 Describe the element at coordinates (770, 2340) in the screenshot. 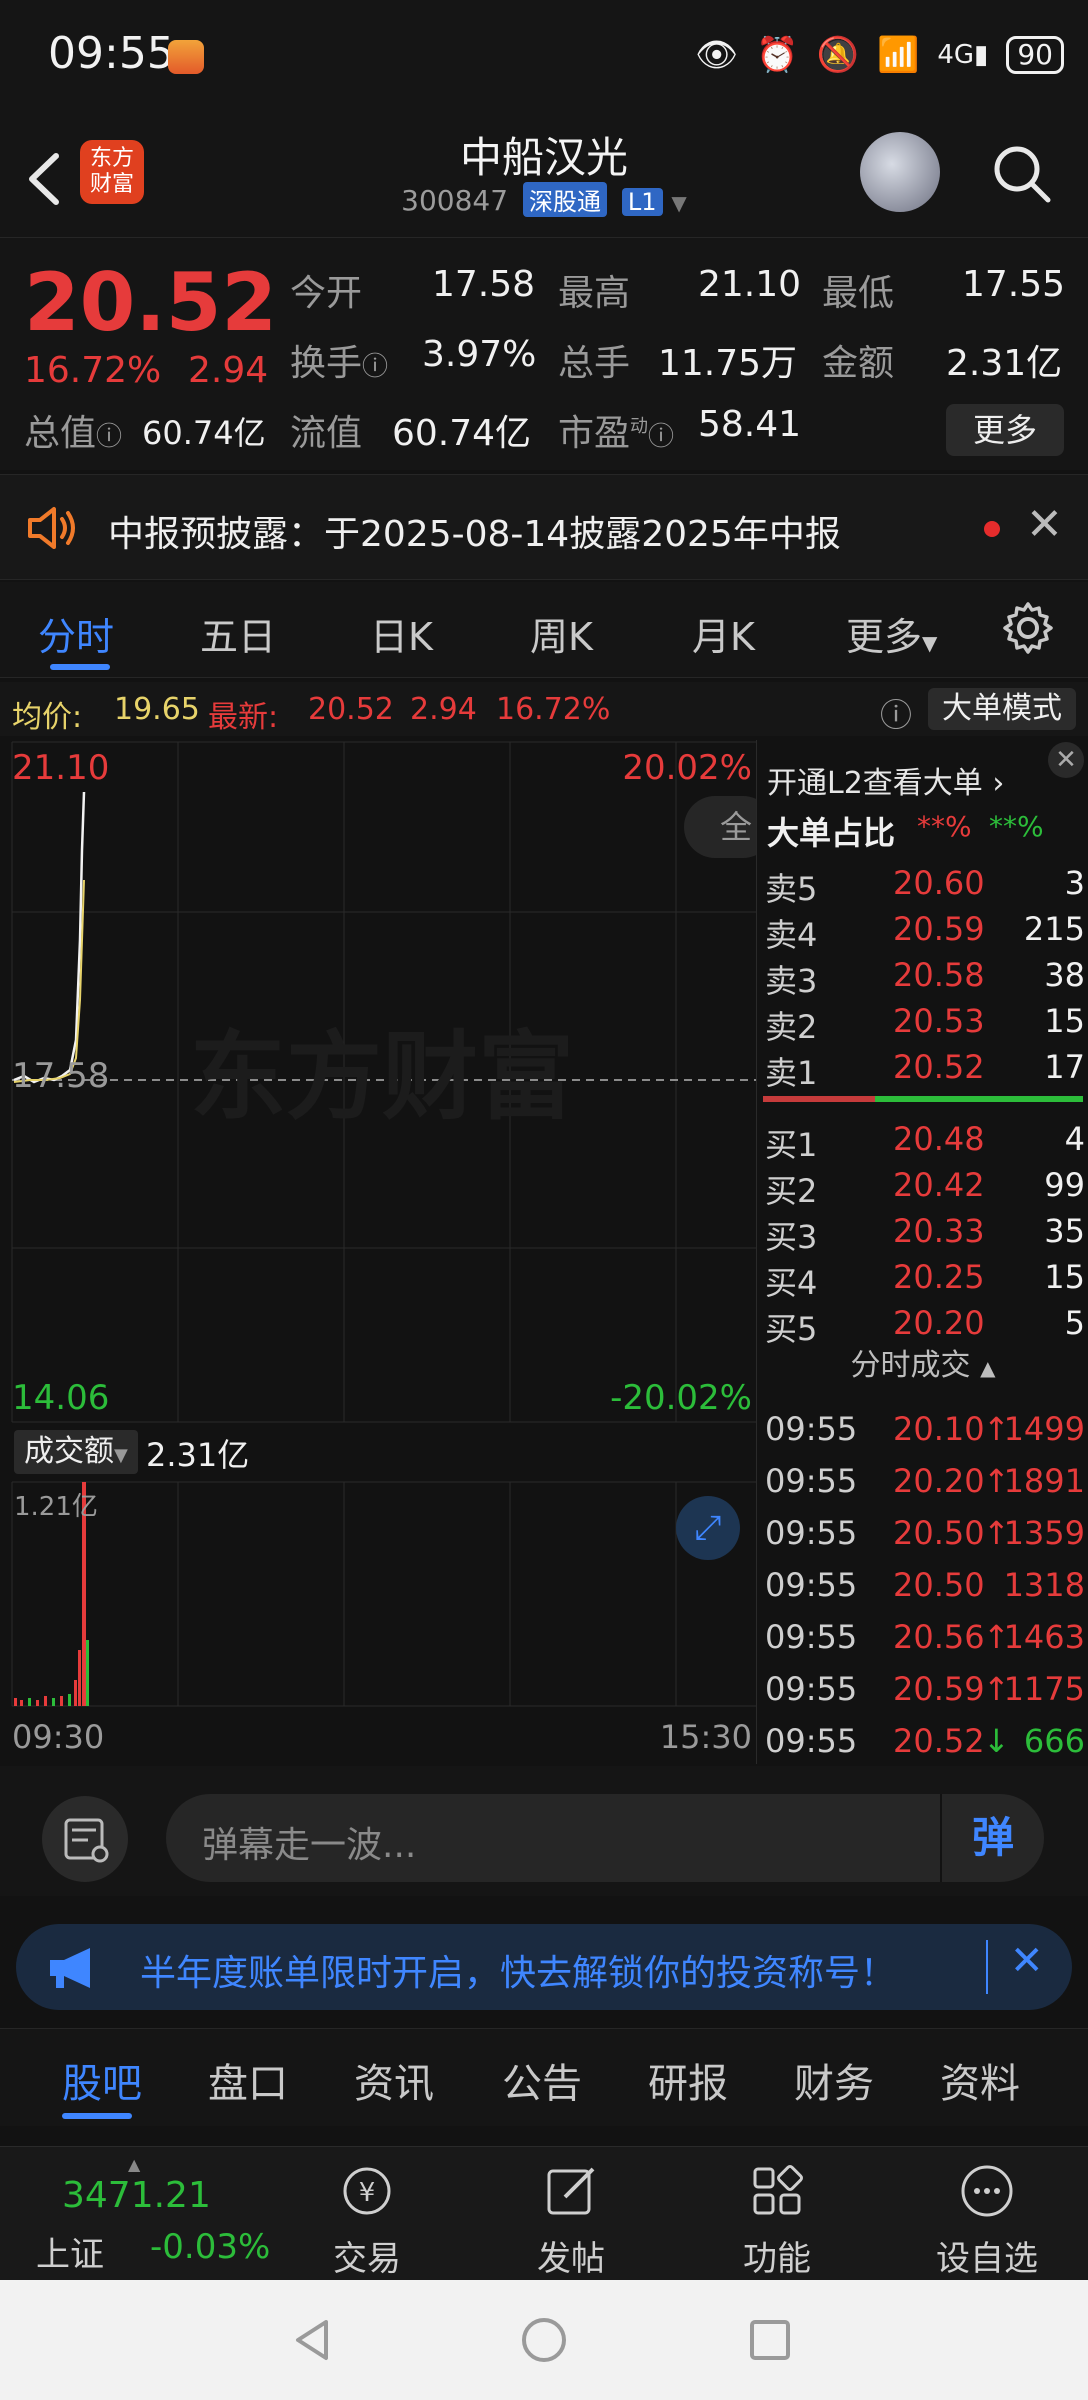

I see `recents-square-icon` at that location.